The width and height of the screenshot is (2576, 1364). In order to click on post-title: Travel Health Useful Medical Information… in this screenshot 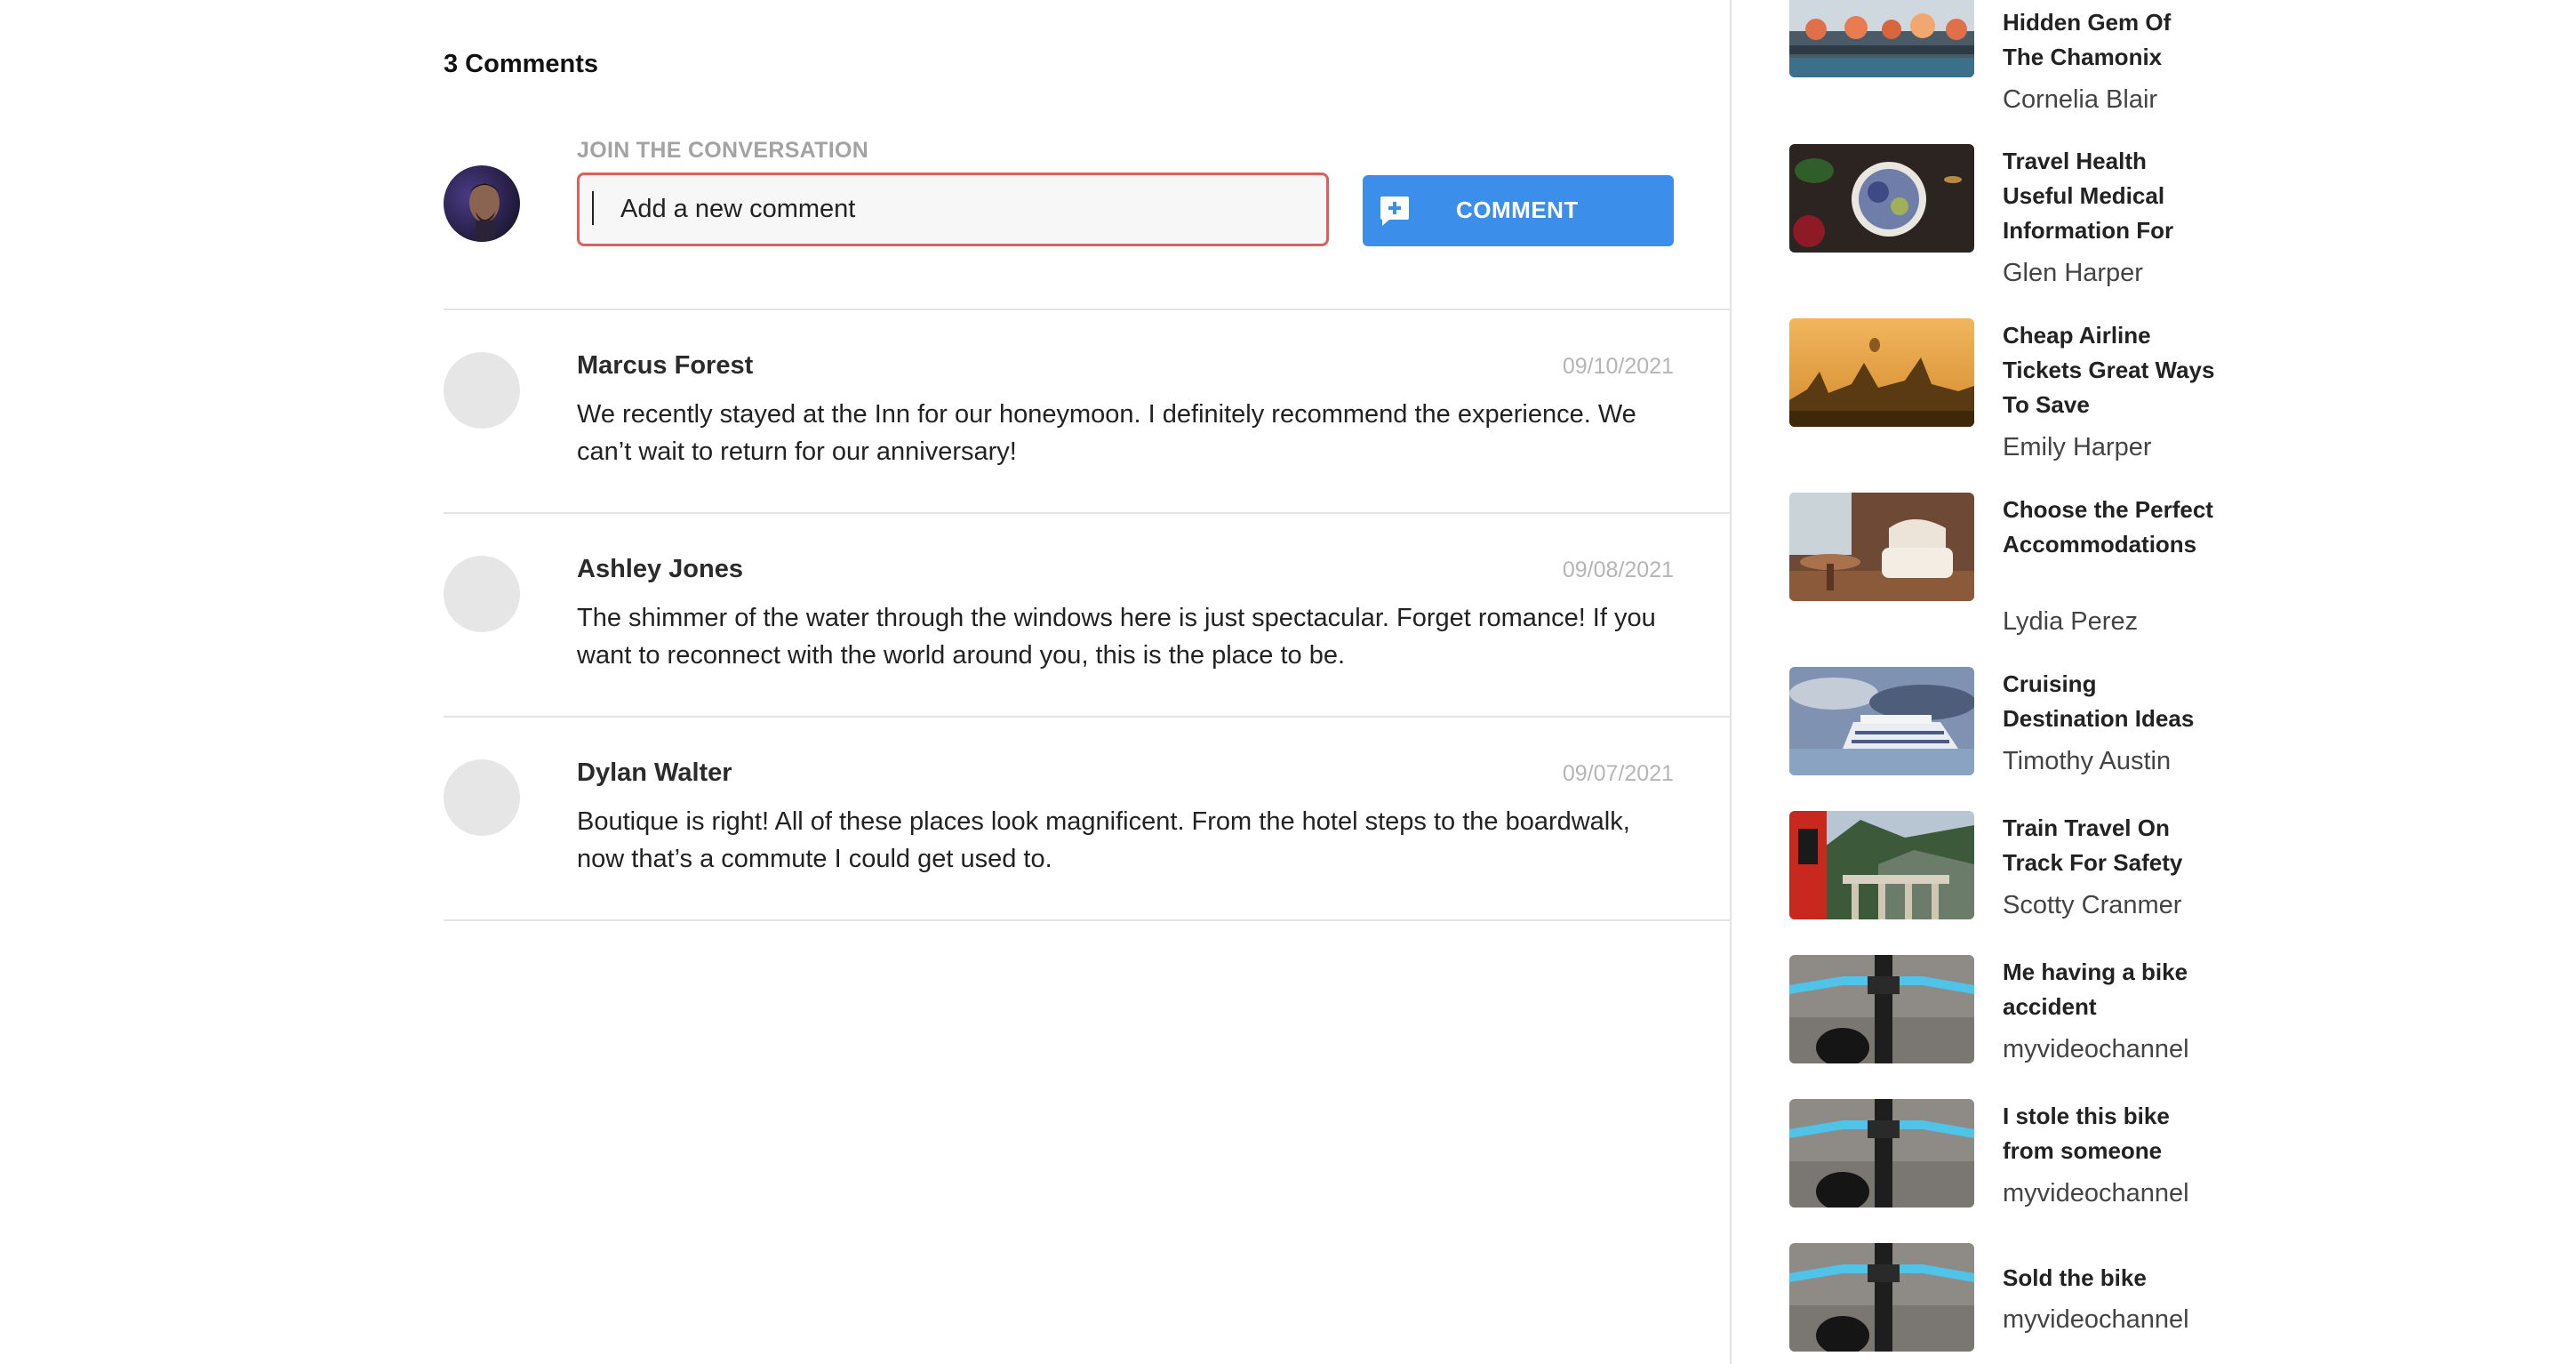, I will do `click(2109, 196)`.